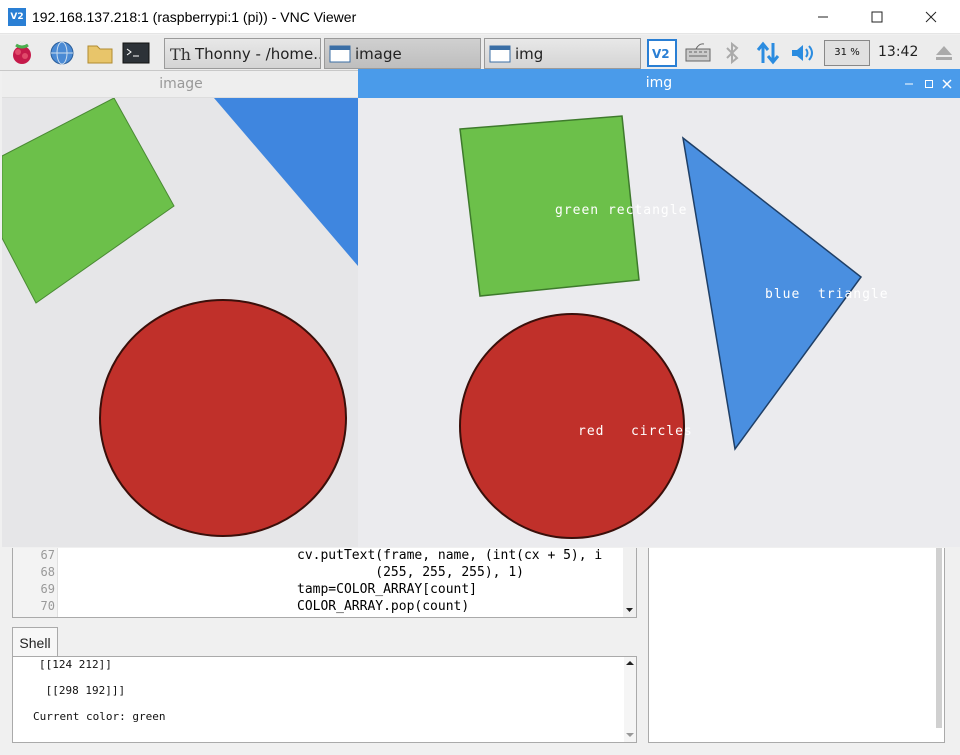 The width and height of the screenshot is (960, 755). What do you see at coordinates (621, 210) in the screenshot?
I see `shape-label-green: green rectangle` at bounding box center [621, 210].